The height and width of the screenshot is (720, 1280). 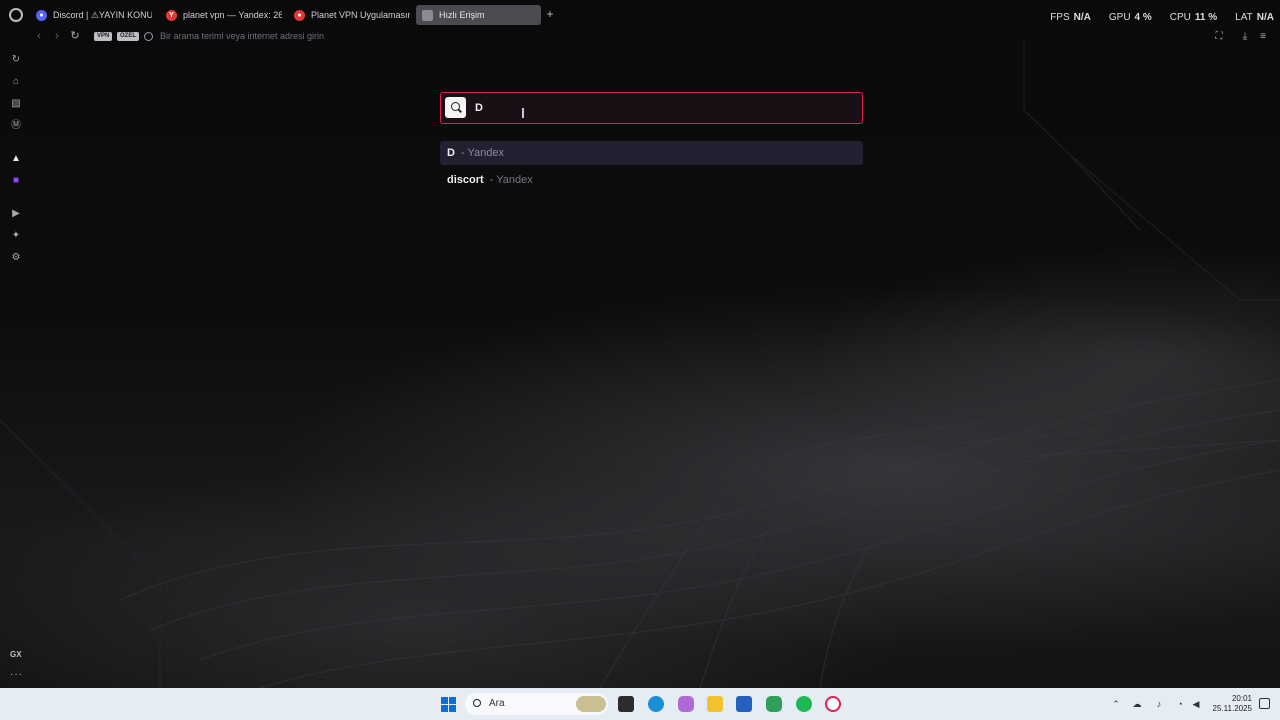 I want to click on notification-bell-icon, so click(x=1264, y=703).